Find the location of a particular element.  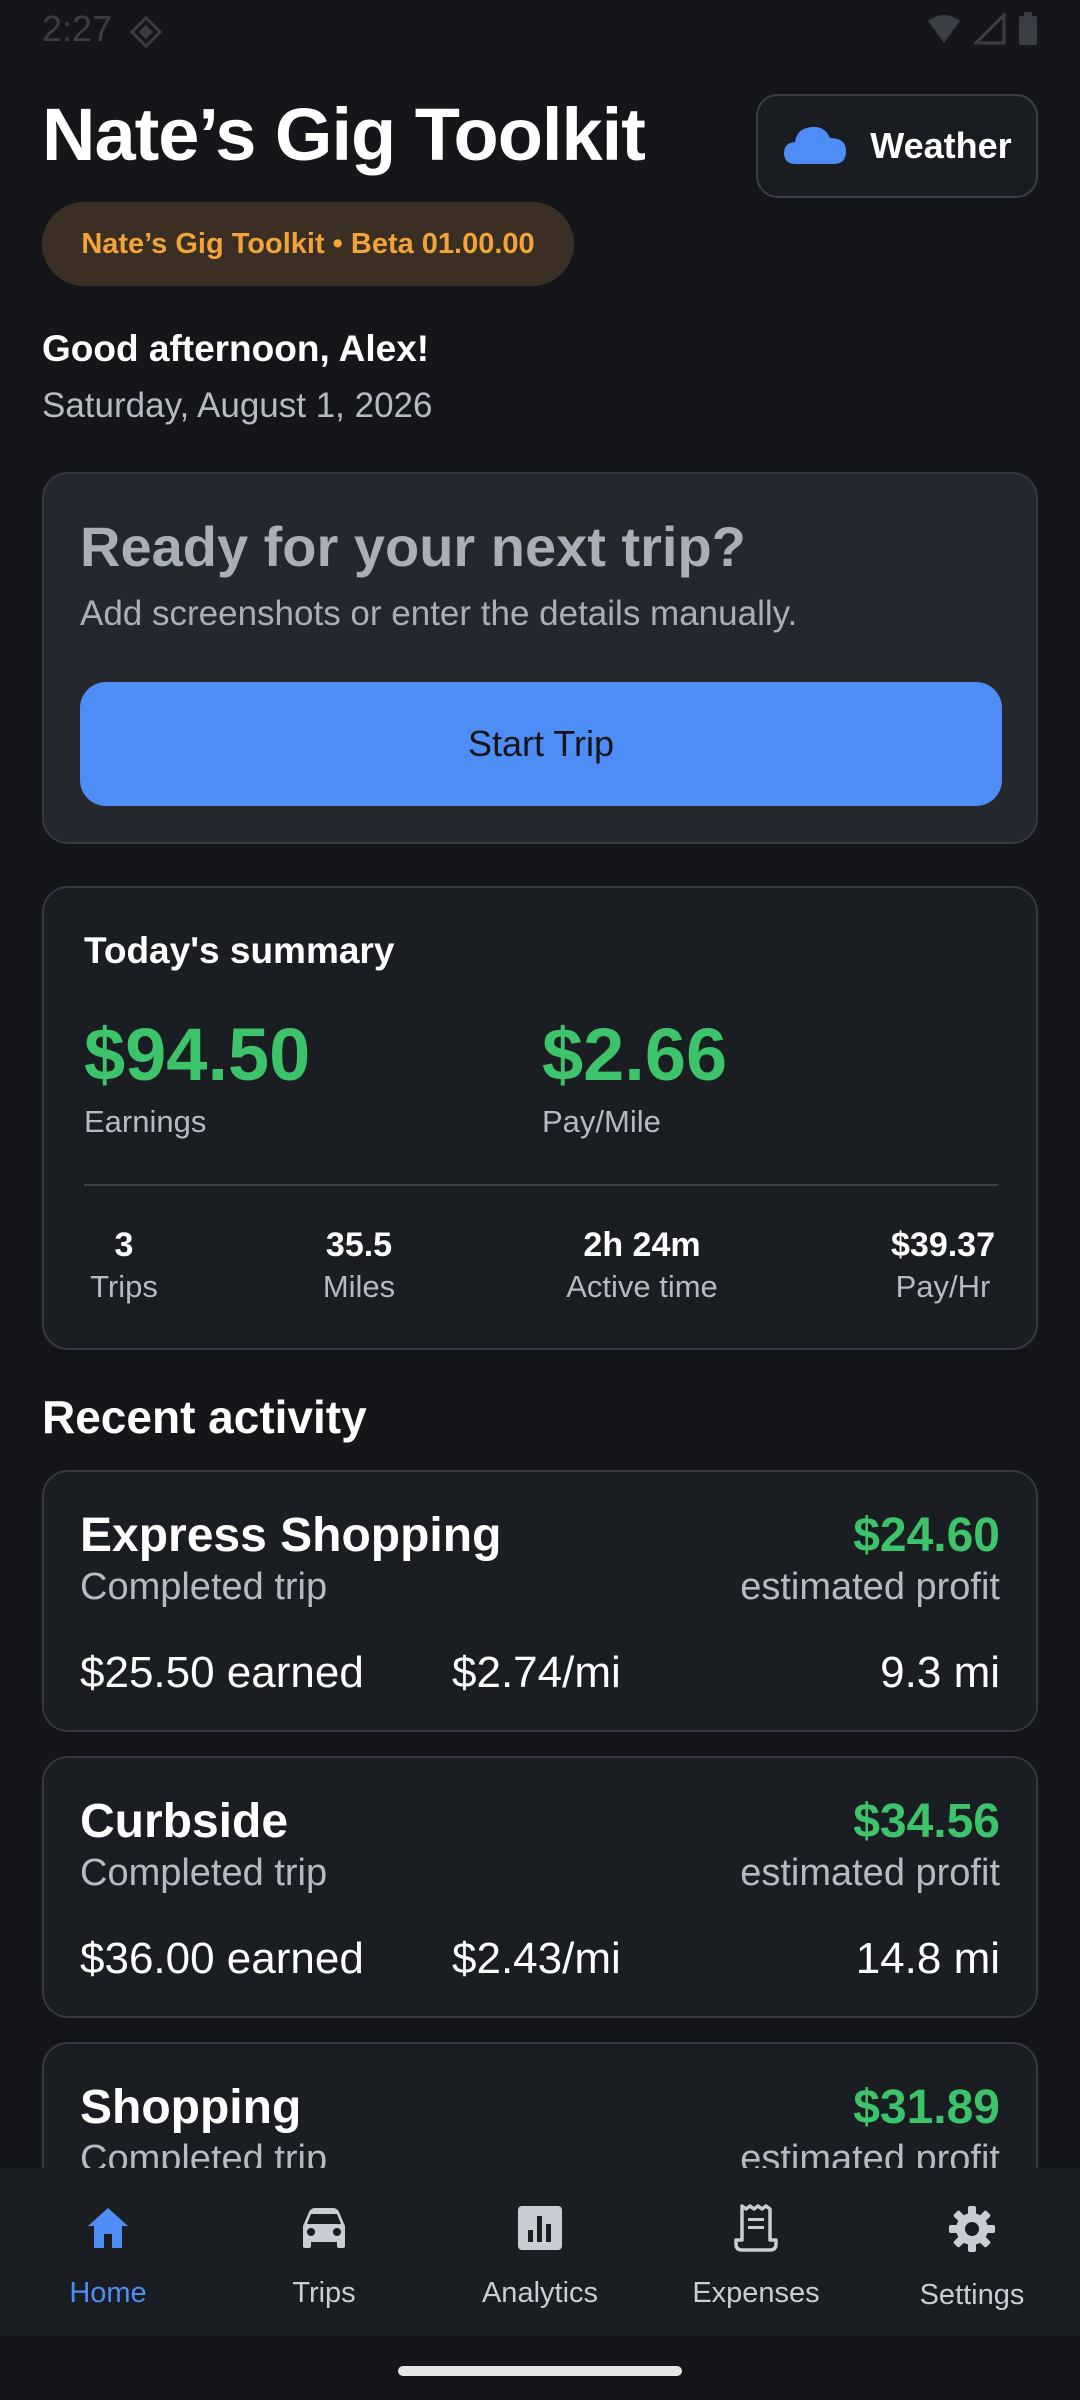

recent-activity-title: Recent activity is located at coordinates (204, 1417).